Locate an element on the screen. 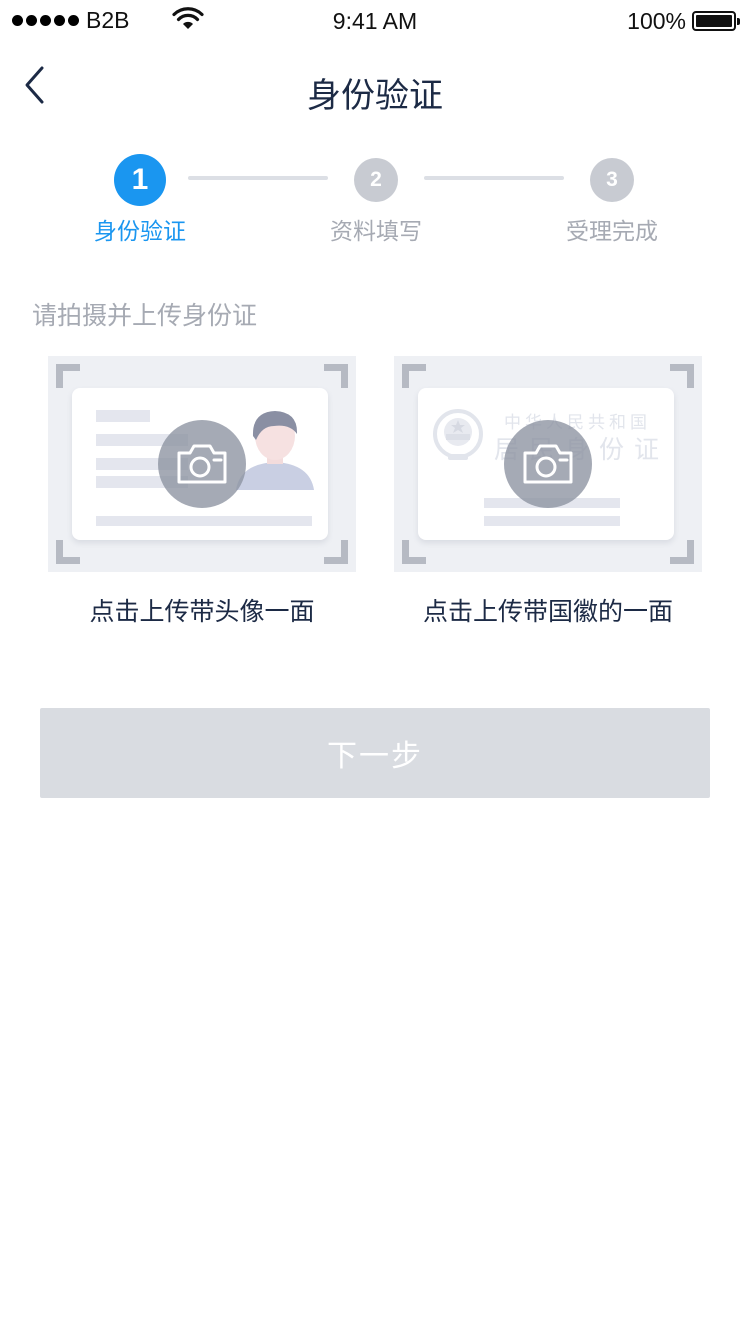  step-1-label: 身份验证 is located at coordinates (140, 232).